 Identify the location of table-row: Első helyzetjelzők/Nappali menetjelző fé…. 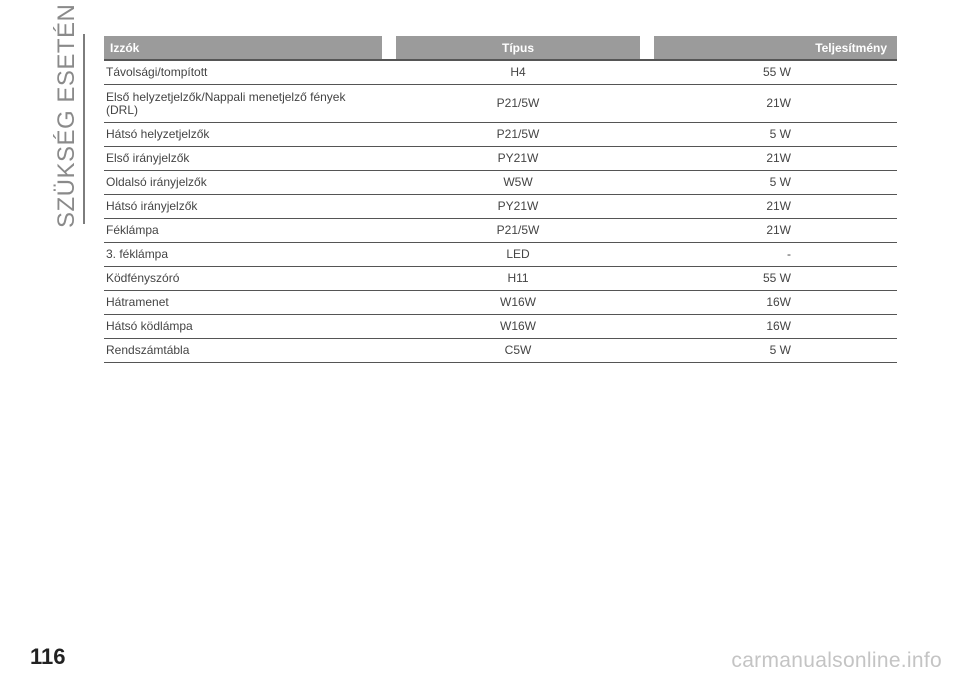
(500, 103).